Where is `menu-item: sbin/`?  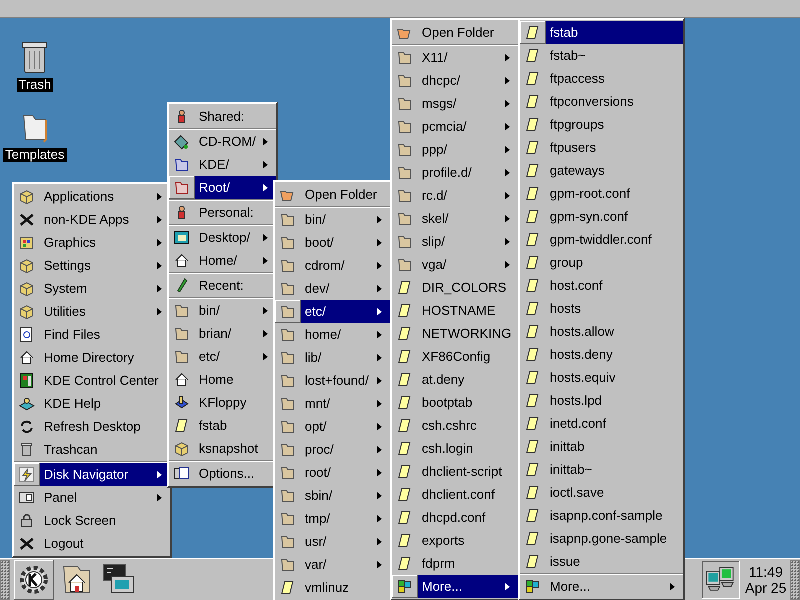
menu-item: sbin/ is located at coordinates (332, 495).